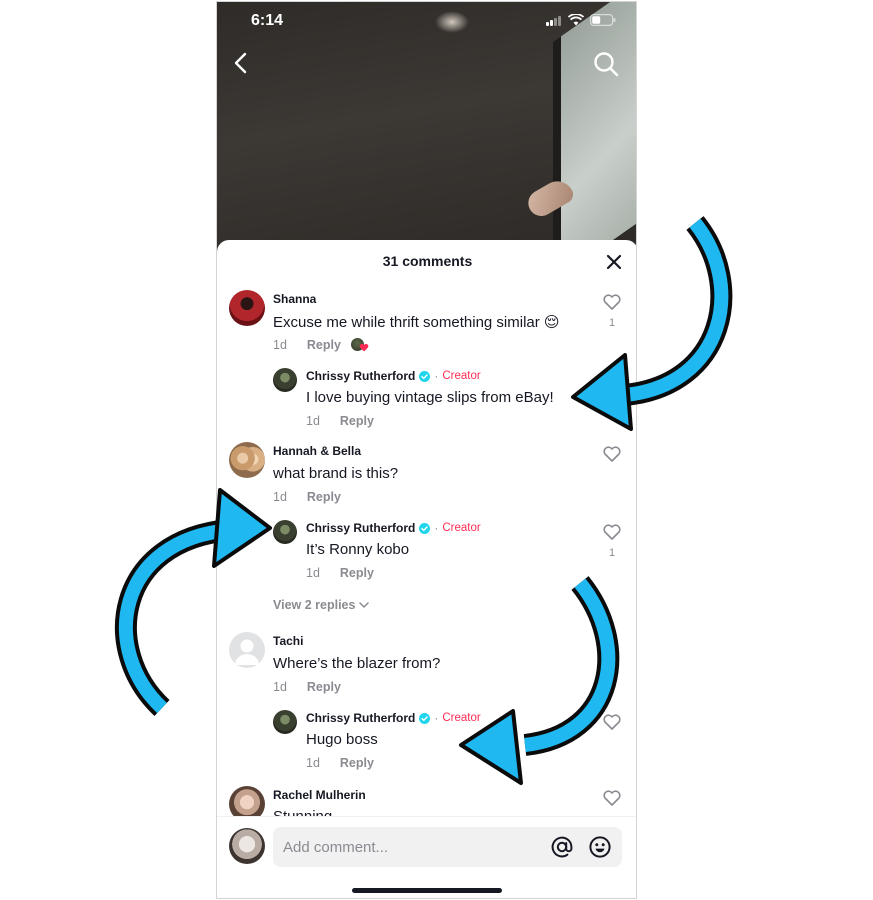 Image resolution: width=873 pixels, height=900 pixels. I want to click on comment-text: Stunning, so click(302, 812).